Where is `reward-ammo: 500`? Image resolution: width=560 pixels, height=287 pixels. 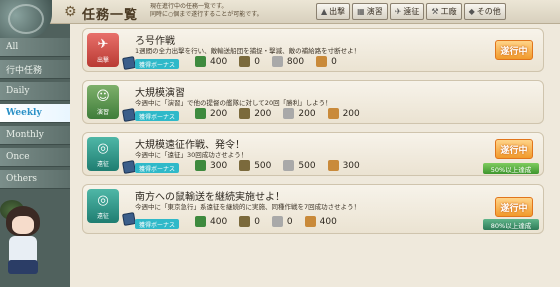 reward-ammo: 500 is located at coordinates (255, 165).